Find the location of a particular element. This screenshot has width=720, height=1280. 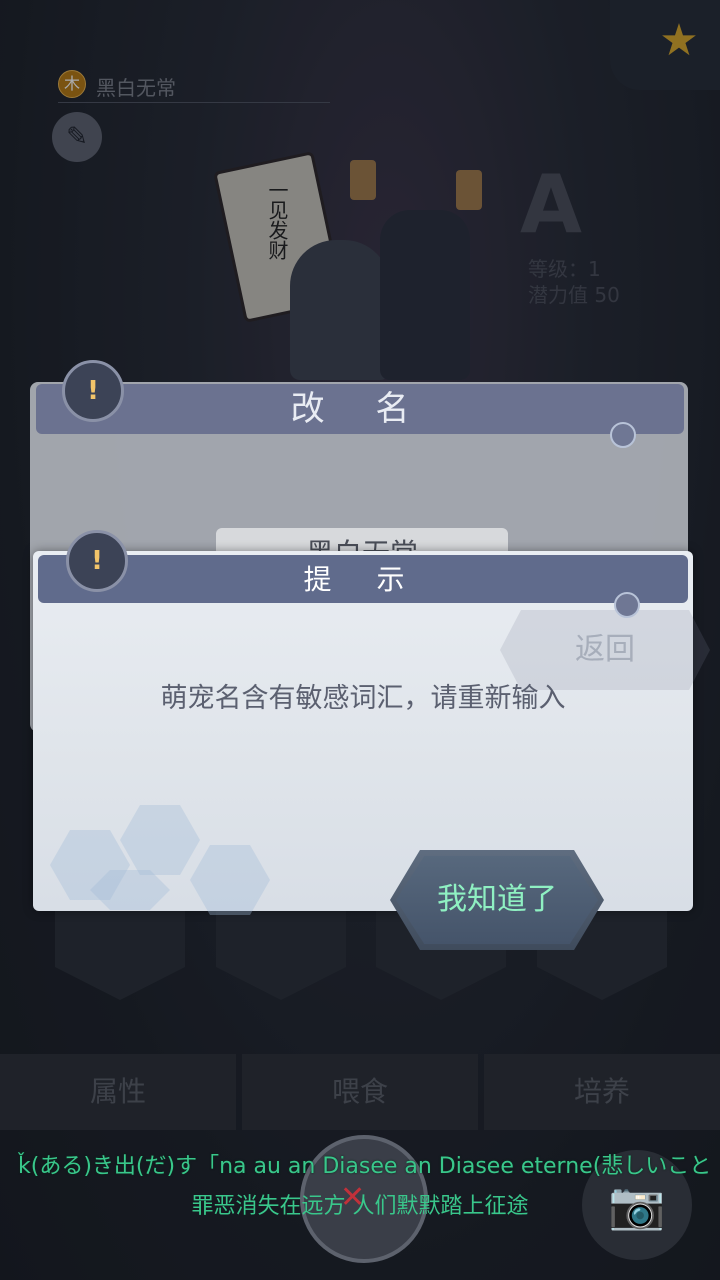

tip-message: 萌宠名含有敏感词汇，请重新输入 is located at coordinates (363, 698).